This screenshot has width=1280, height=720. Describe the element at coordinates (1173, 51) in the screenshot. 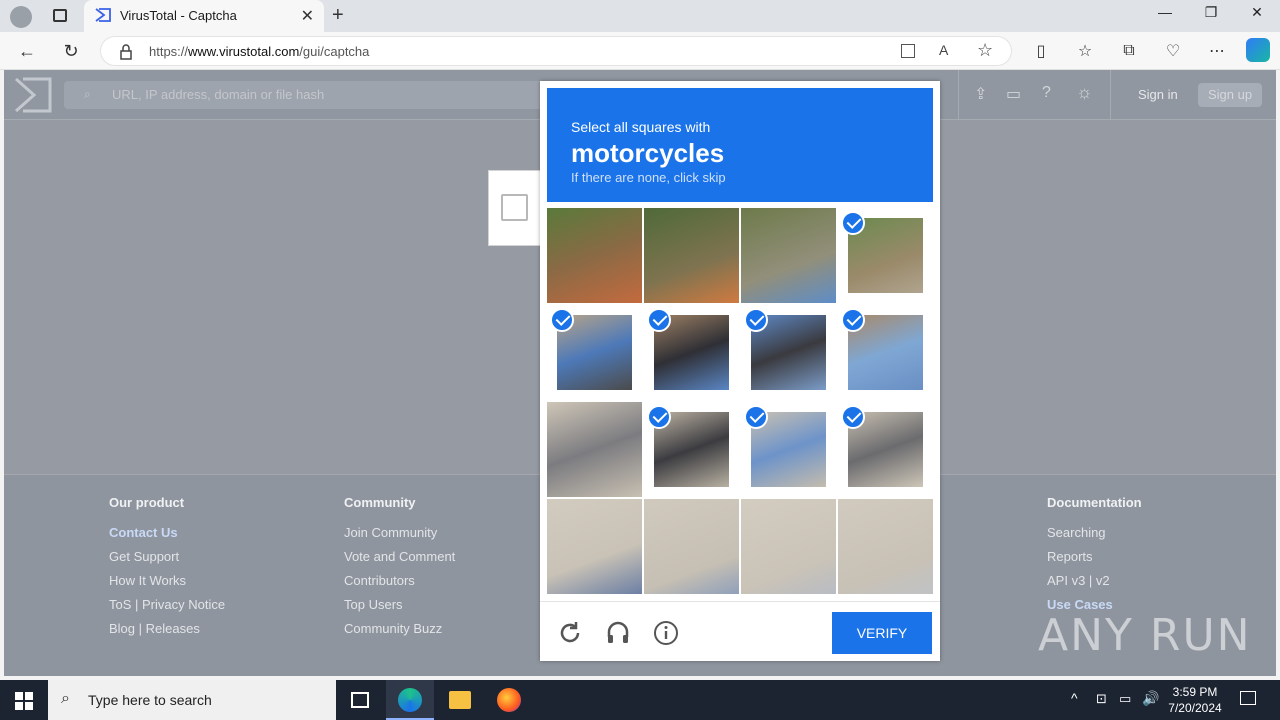

I see `browser-essentials-icon: ♡` at that location.